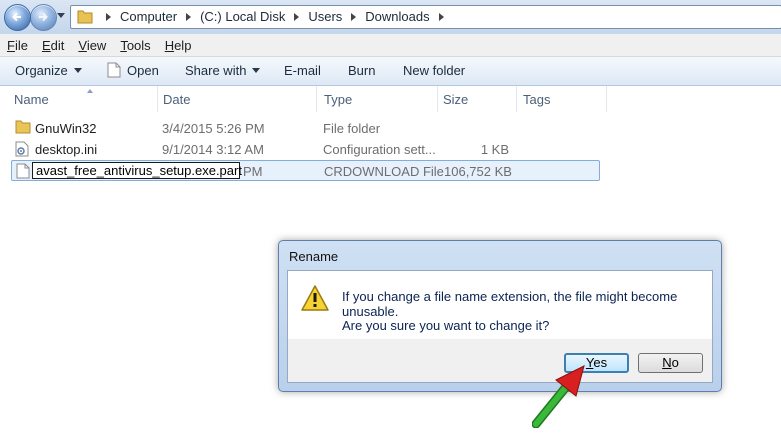 The width and height of the screenshot is (781, 435). What do you see at coordinates (22, 149) in the screenshot?
I see `settings-file-icon` at bounding box center [22, 149].